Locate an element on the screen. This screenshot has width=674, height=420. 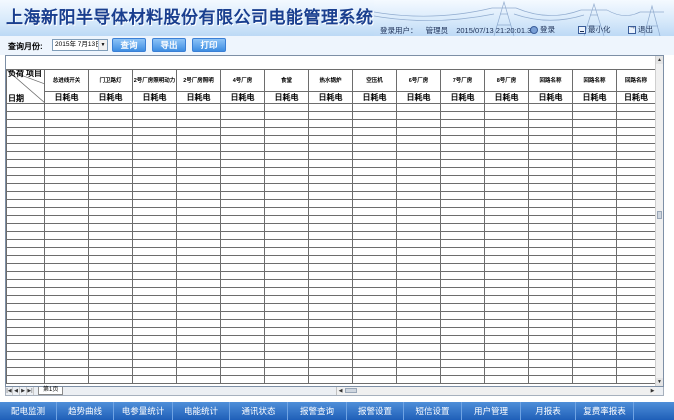
next-sheet-icon: ▶ is located at coordinates (23, 391).